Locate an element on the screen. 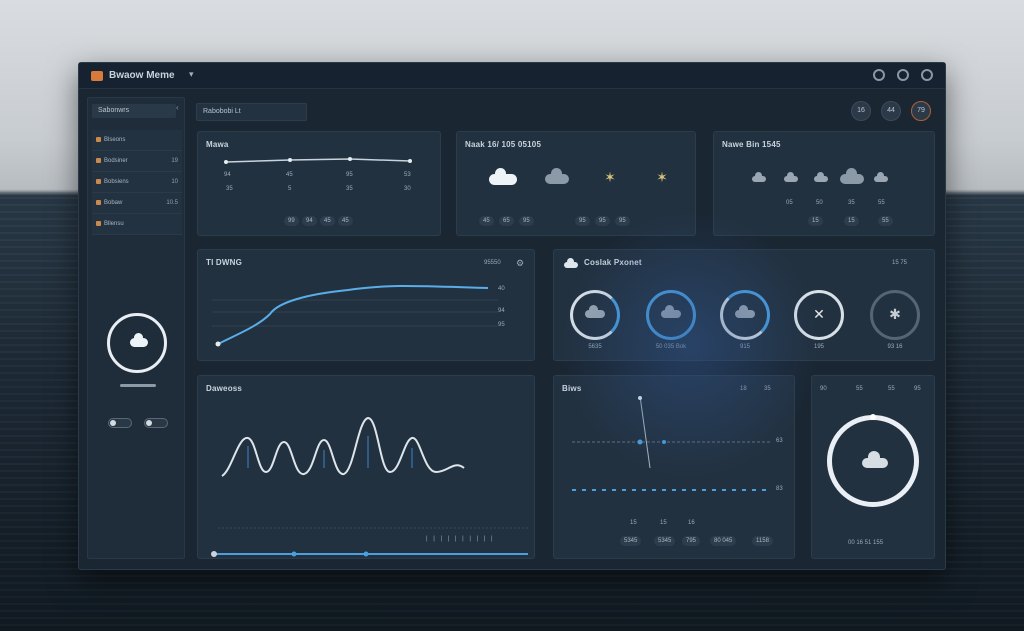 The height and width of the screenshot is (631, 1024). app-menu-chevron-icon: ▾ is located at coordinates (191, 74).